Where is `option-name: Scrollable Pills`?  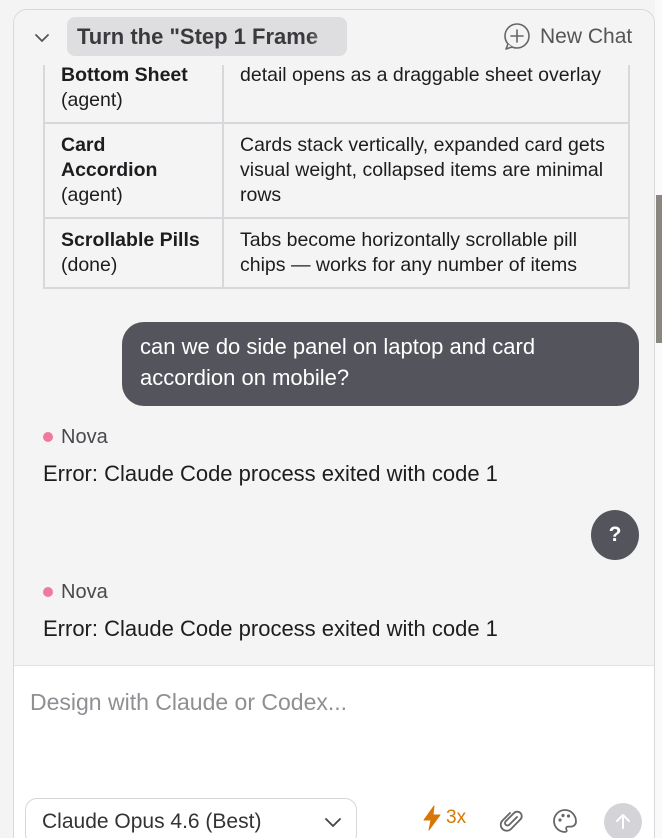
option-name: Scrollable Pills is located at coordinates (130, 240).